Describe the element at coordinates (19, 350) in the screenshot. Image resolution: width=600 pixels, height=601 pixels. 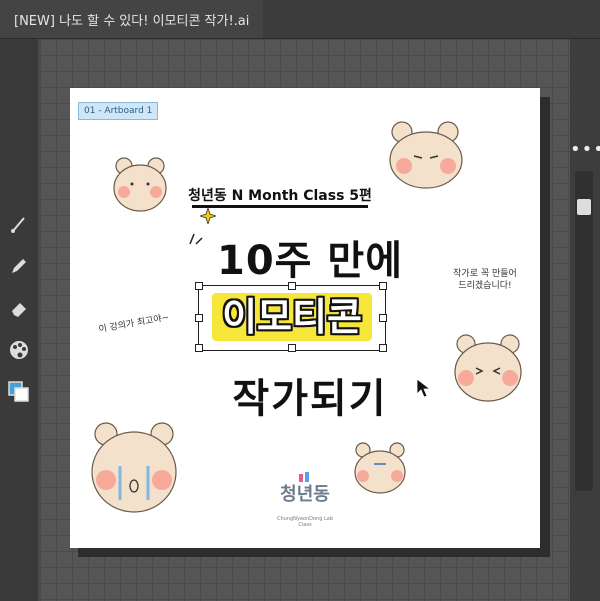
I see `palette-icon` at that location.